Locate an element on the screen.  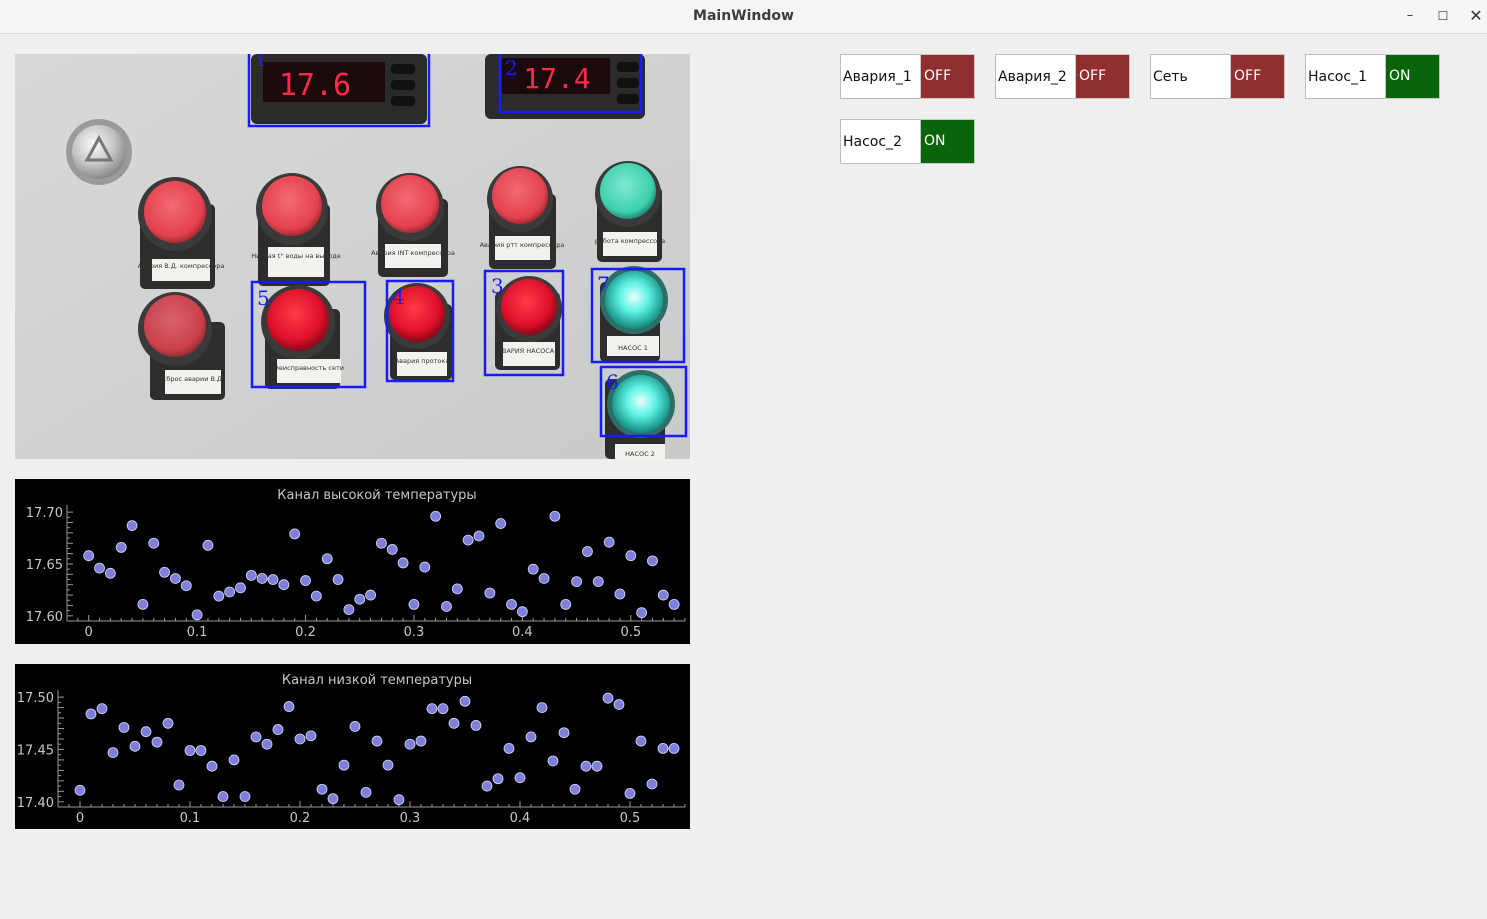
y-tick-label: 17.60 is located at coordinates (44, 617).